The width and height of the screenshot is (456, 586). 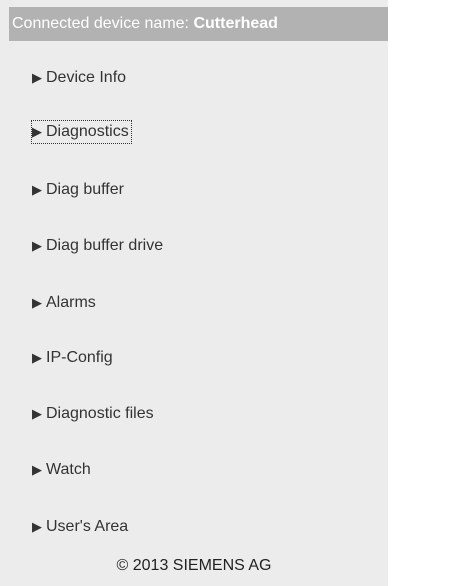 I want to click on nav-item-label: Diagnostics, so click(x=87, y=131).